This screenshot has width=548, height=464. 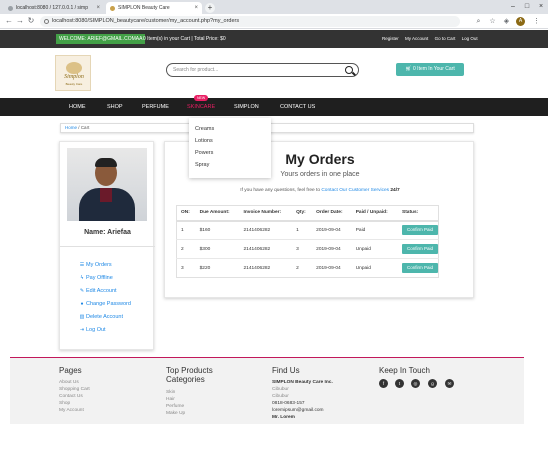 What do you see at coordinates (288, 403) in the screenshot?
I see `phone-number: 0818-0683-157` at bounding box center [288, 403].